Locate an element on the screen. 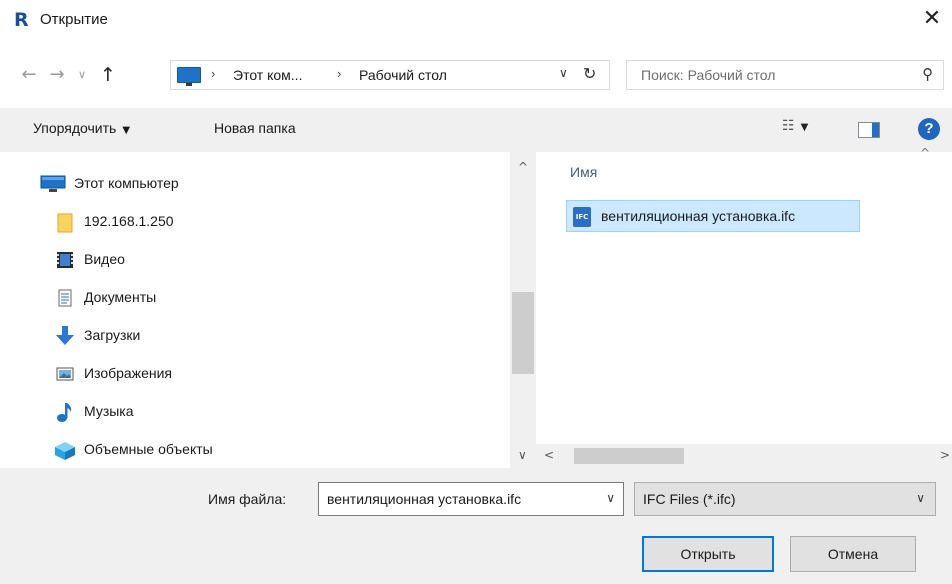  video-icon is located at coordinates (65, 260).